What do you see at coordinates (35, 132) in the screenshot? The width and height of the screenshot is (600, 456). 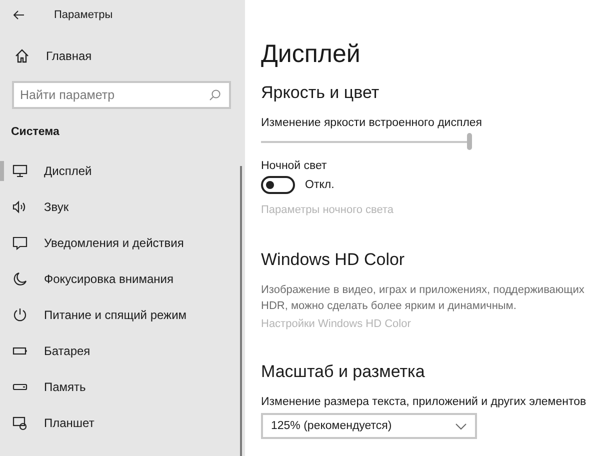 I see `section-heading: Система` at bounding box center [35, 132].